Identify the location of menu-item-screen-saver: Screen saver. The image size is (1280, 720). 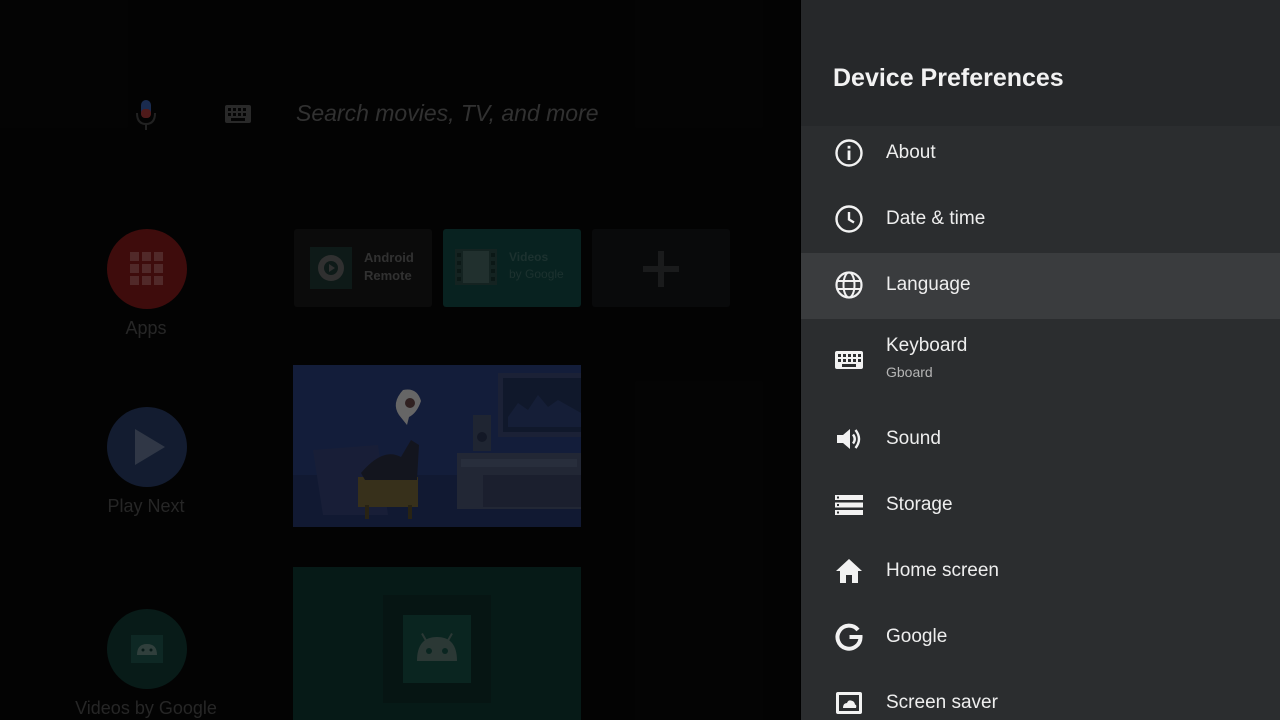
(1040, 695).